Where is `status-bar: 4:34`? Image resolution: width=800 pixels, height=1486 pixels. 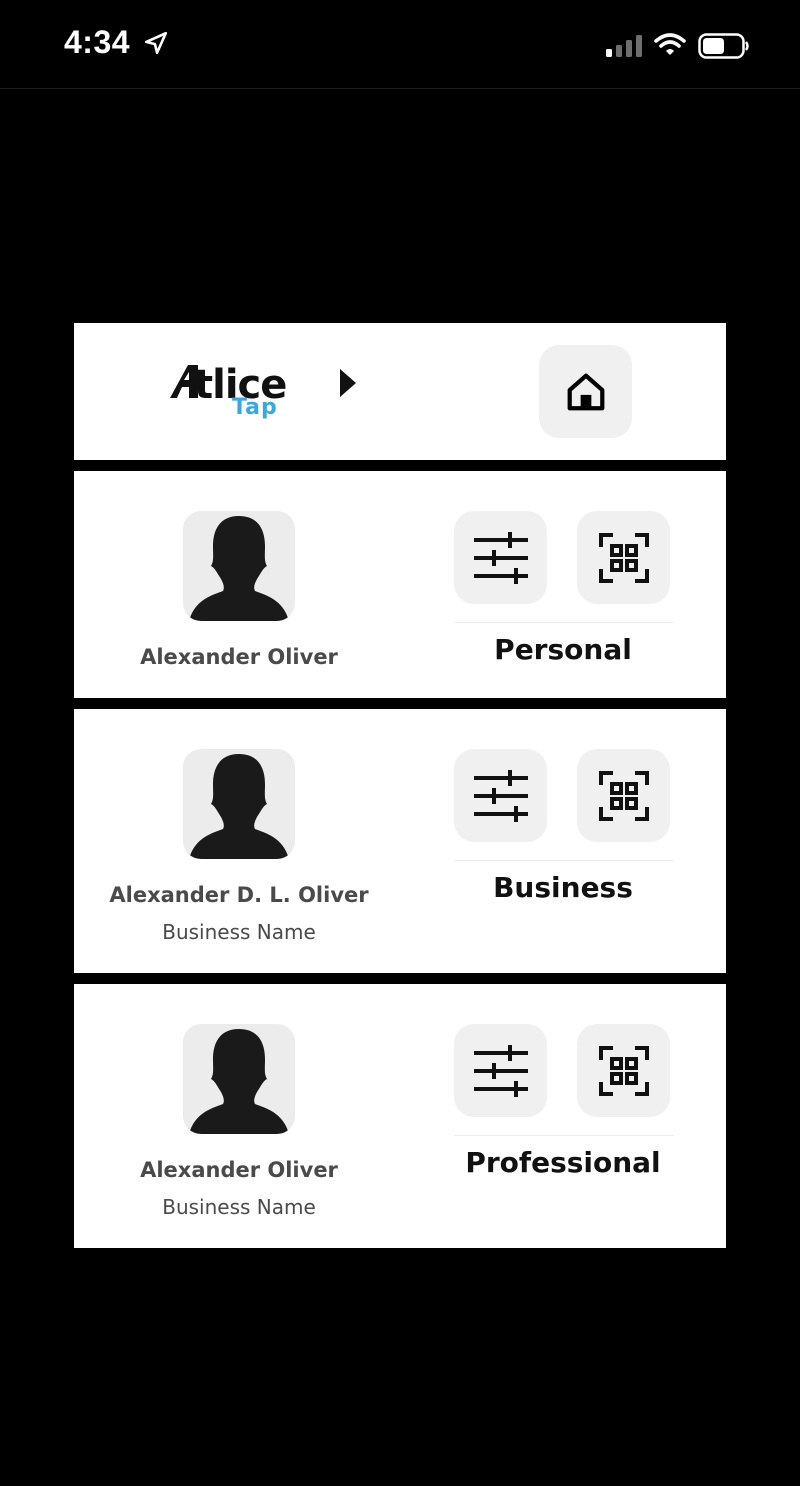
status-bar: 4:34 is located at coordinates (400, 44).